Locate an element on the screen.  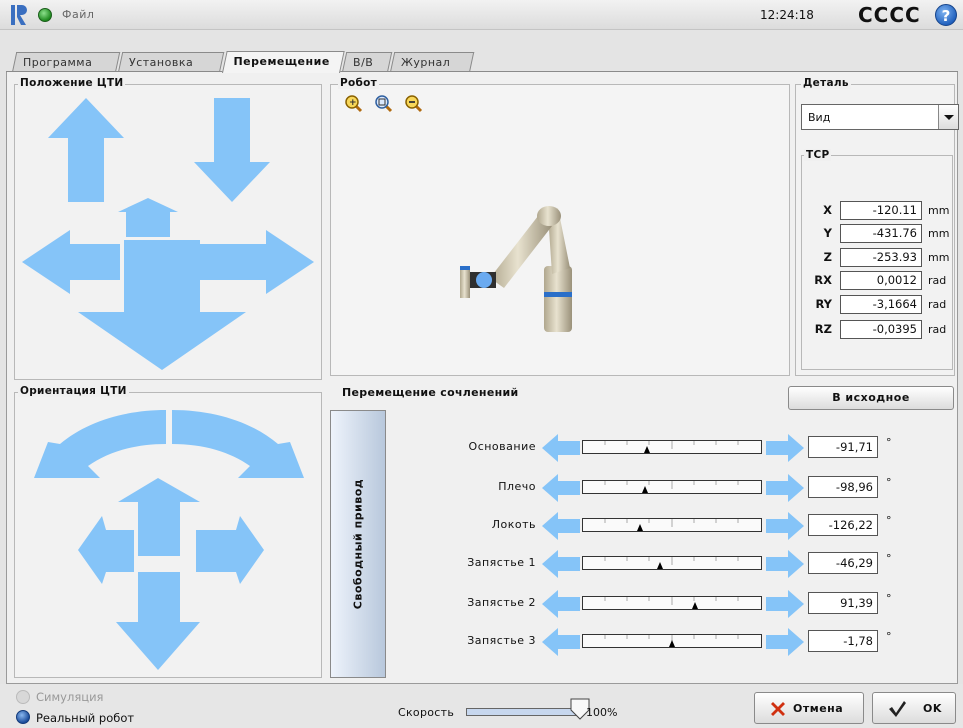
tab-program: Программа is located at coordinates (66, 62).